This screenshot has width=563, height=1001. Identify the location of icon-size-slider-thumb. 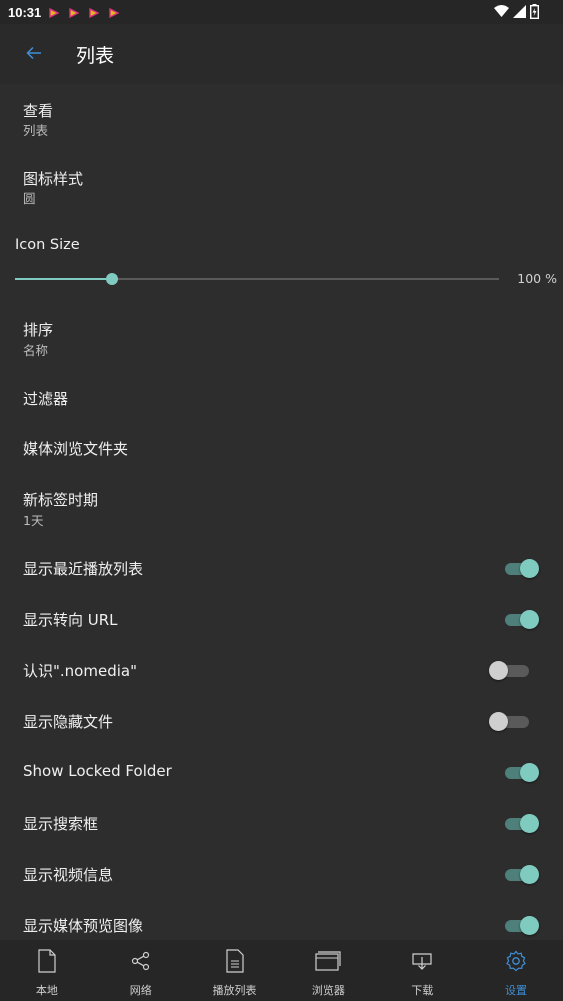
(111, 279).